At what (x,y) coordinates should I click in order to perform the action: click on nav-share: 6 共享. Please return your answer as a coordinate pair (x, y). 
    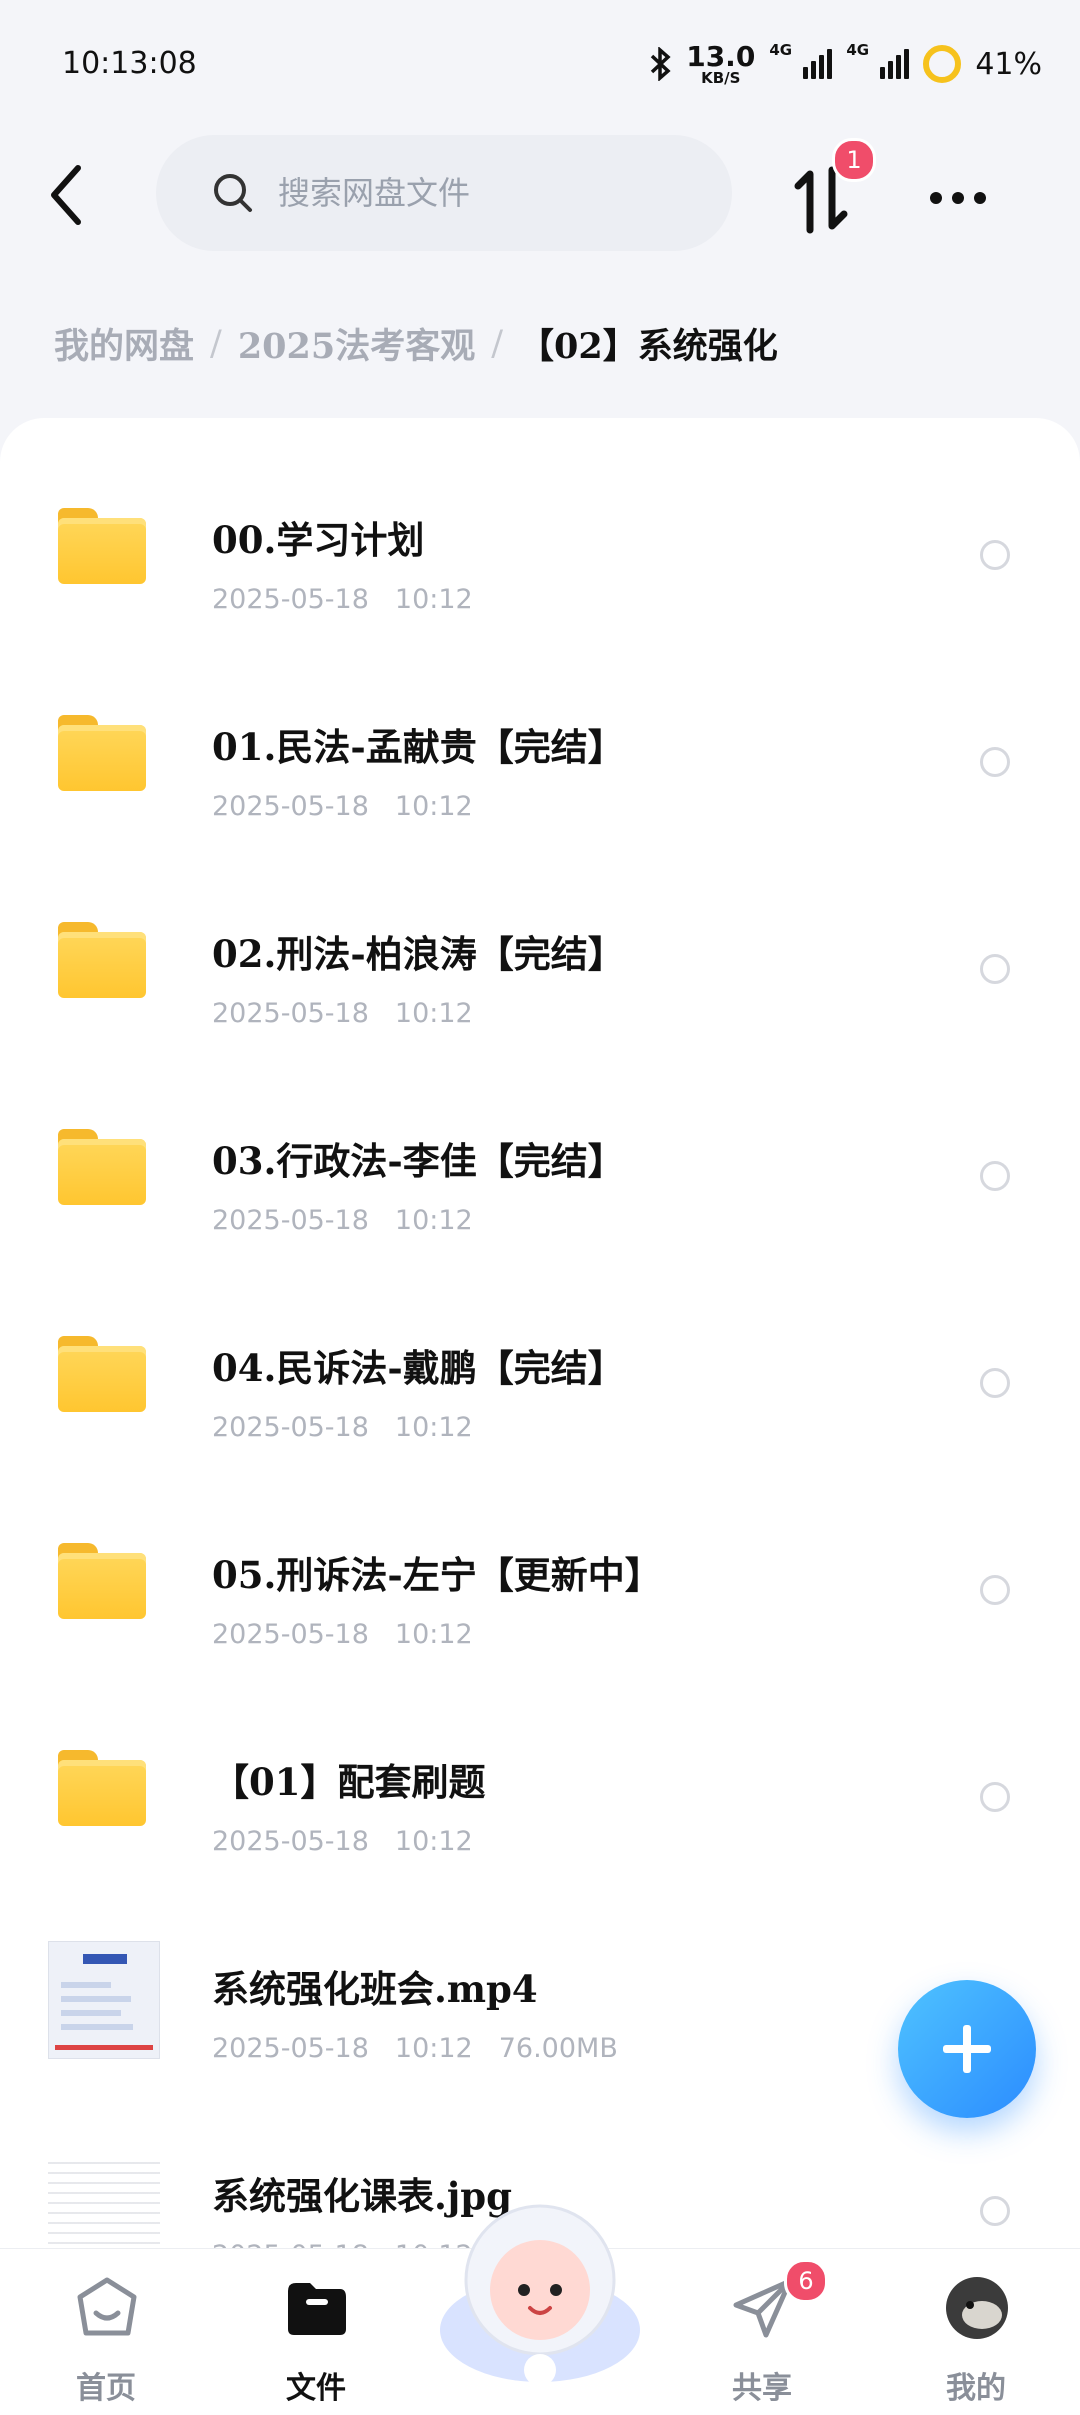
    Looking at the image, I should click on (762, 2333).